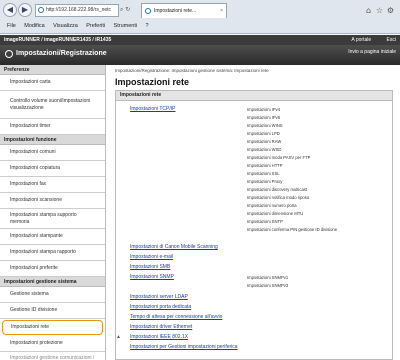 Image resolution: width=400 pixels, height=360 pixels. Describe the element at coordinates (52, 344) in the screenshot. I see `sidebar-item-security: Impostazioni protezione` at that location.